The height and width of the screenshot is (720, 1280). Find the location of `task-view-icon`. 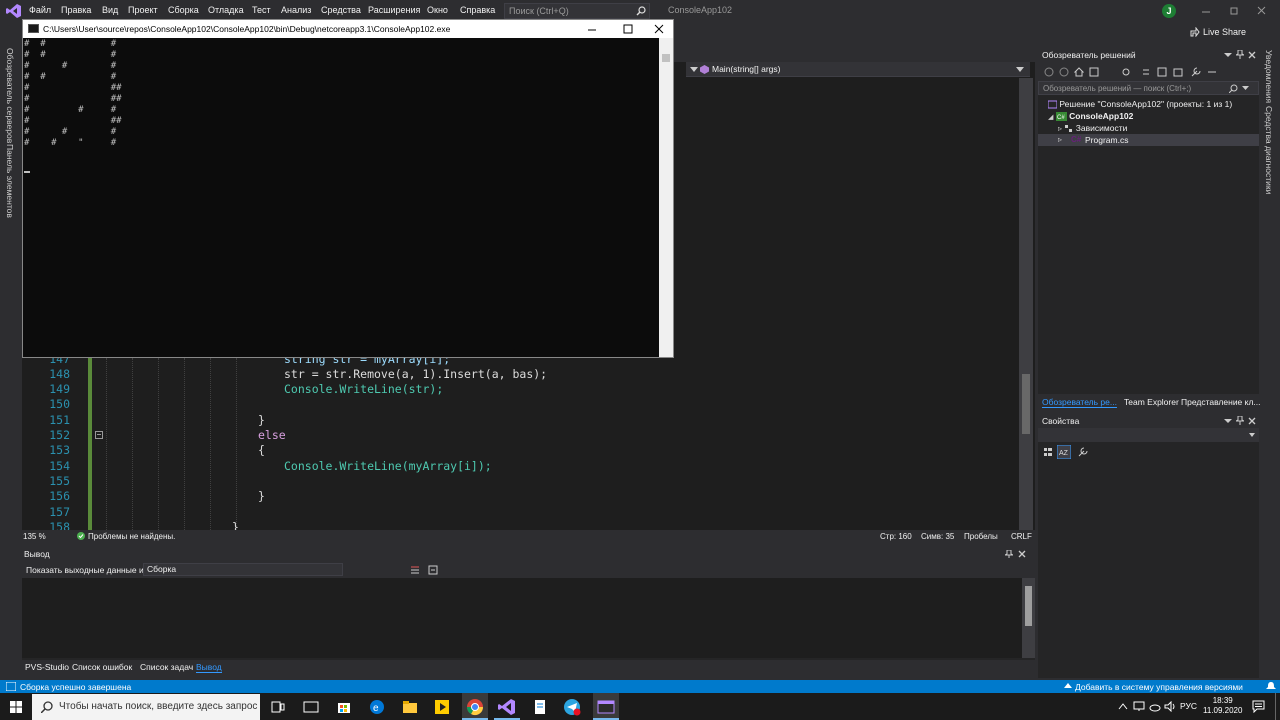

task-view-icon is located at coordinates (278, 707).